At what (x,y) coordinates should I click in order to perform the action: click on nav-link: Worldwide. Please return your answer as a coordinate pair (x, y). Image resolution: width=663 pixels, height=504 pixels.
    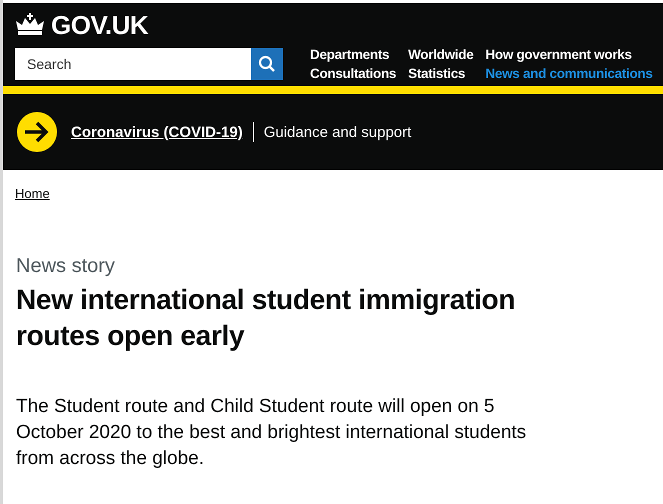
    Looking at the image, I should click on (441, 54).